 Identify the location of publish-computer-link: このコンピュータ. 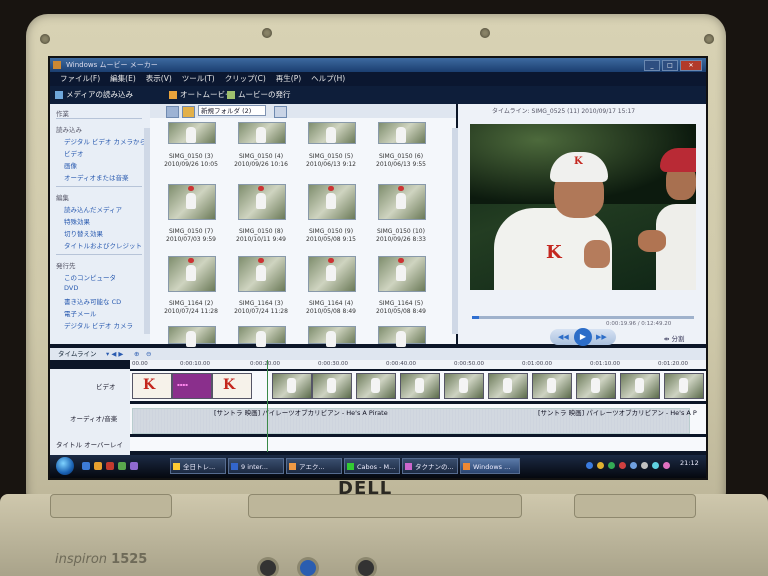
(90, 277).